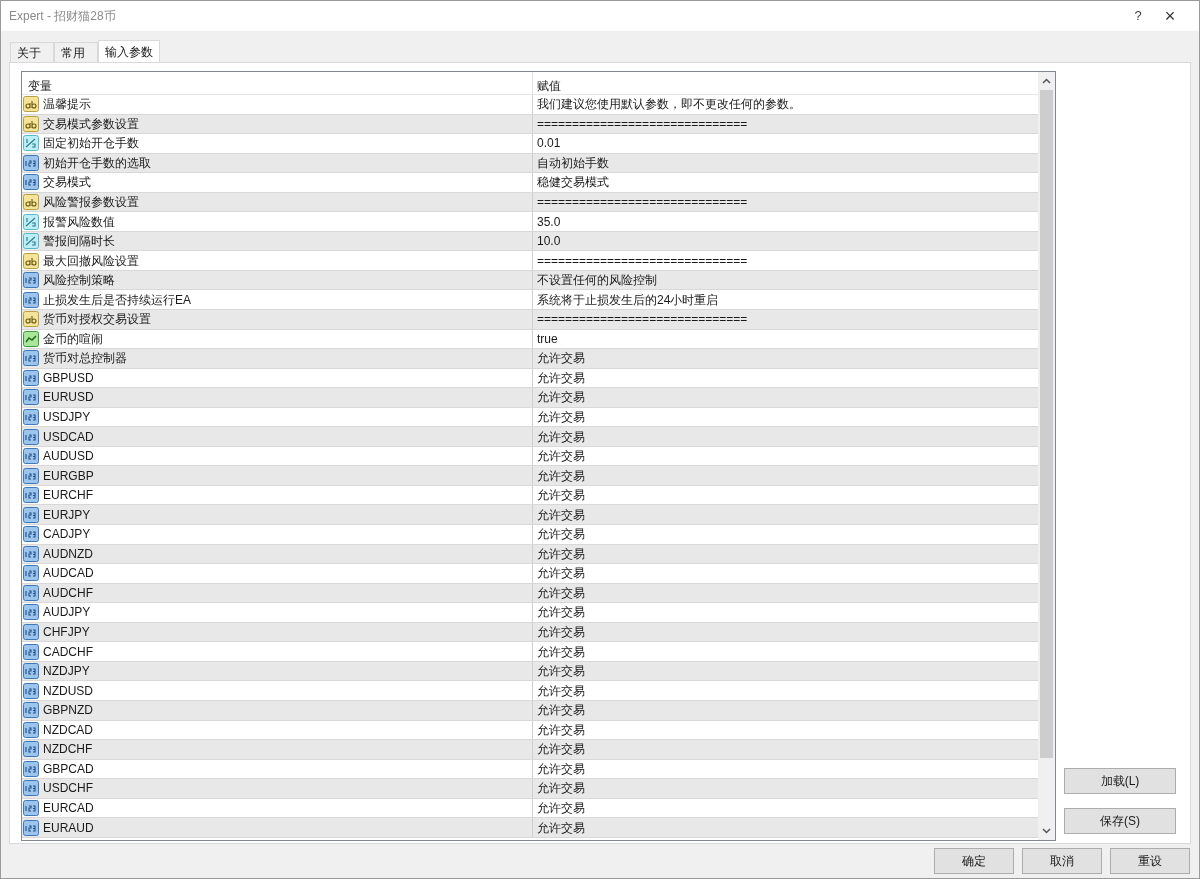 The image size is (1200, 879). I want to click on parameter-row: 温馨提示 我们建议您使用默认参数，即不更改任何的参数。, so click(530, 105).